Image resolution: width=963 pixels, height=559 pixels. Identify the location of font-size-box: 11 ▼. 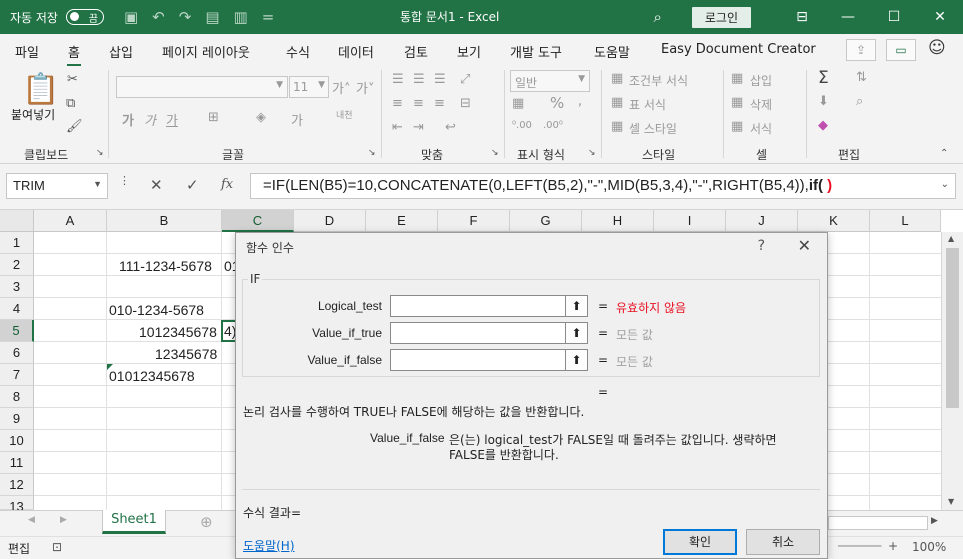
(309, 87).